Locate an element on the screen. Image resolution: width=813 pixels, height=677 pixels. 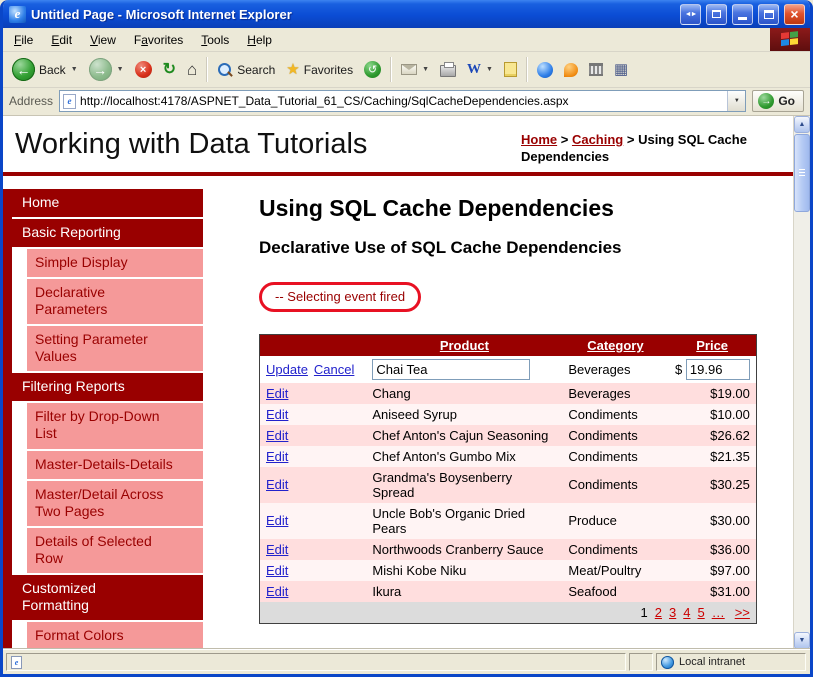
sidebar-item-master-details-details: Master-Details-Details is located at coordinates (115, 464).